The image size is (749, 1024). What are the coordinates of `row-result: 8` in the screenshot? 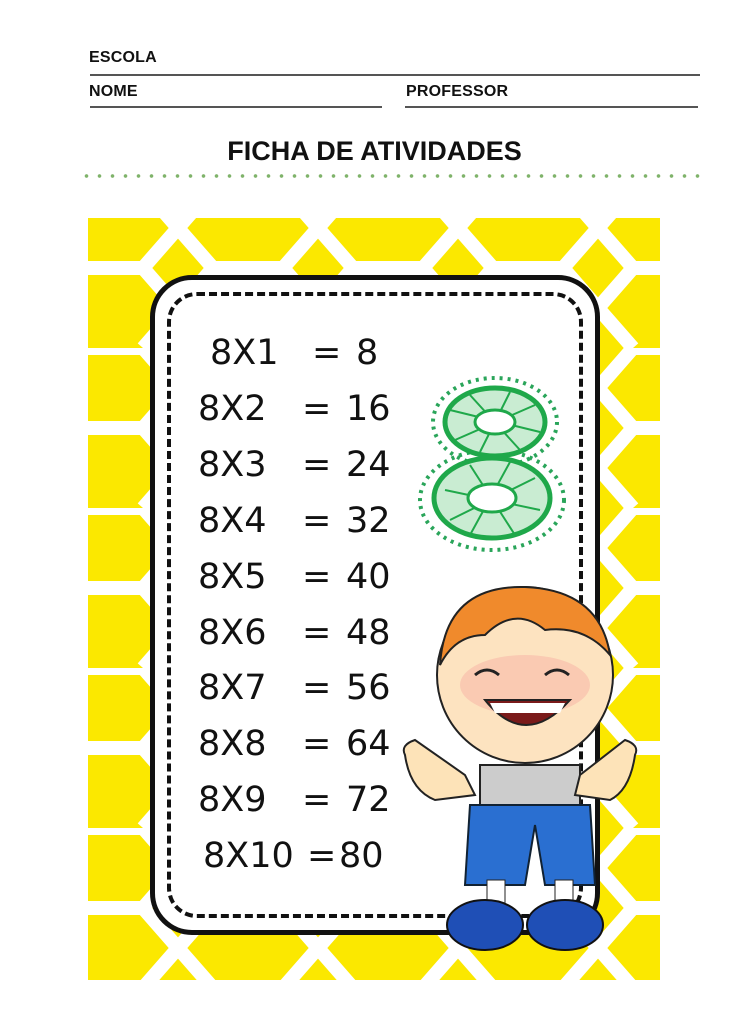 It's located at (367, 353).